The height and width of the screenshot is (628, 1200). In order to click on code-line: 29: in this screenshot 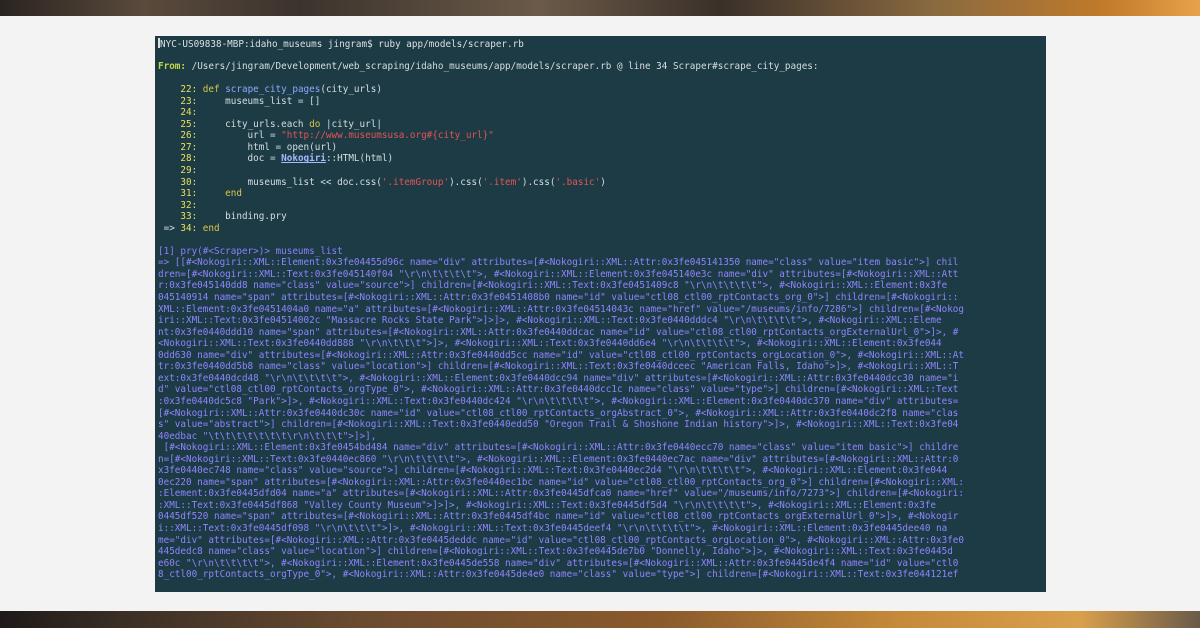, I will do `click(600, 171)`.